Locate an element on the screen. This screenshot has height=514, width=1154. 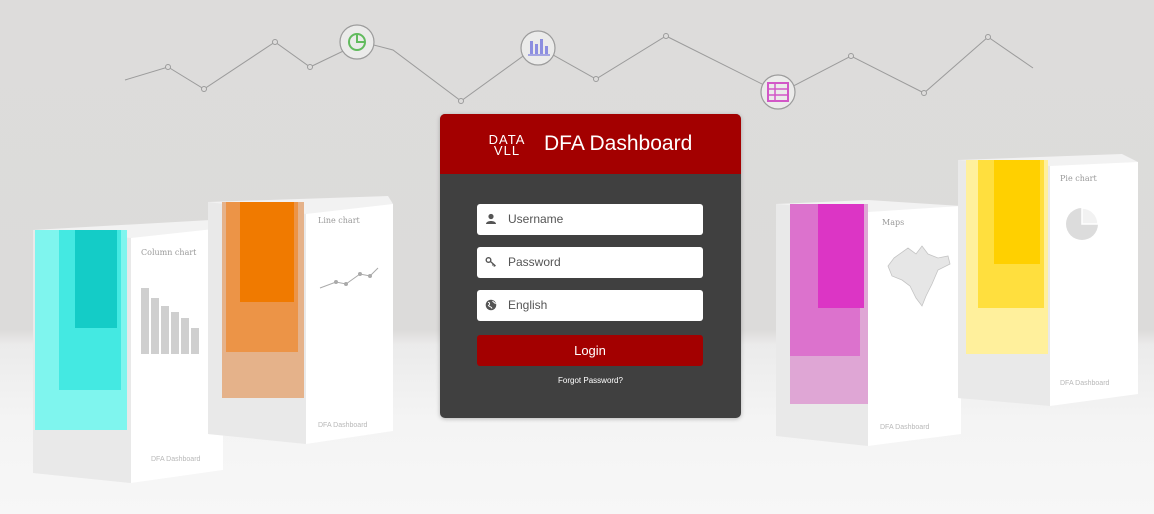
forgot-password-link: Forgot Password? is located at coordinates (590, 380).